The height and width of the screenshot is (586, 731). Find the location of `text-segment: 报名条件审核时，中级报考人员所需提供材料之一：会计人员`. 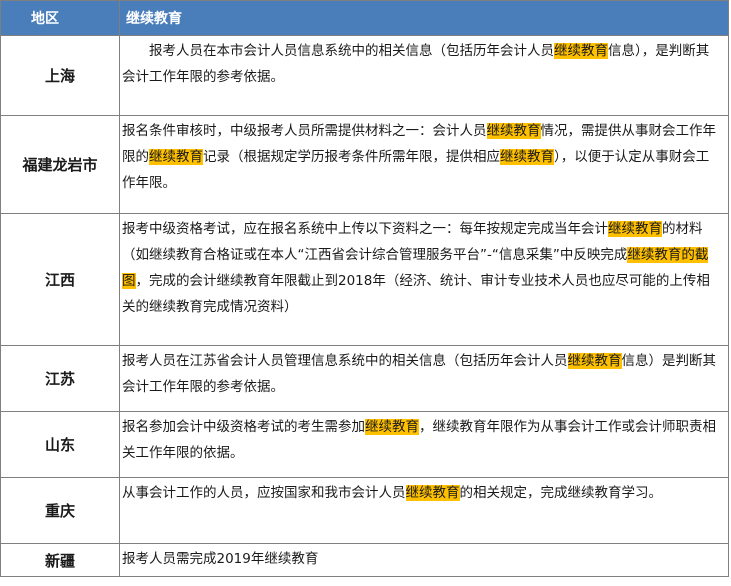

text-segment: 报名条件审核时，中级报考人员所需提供材料之一：会计人员 is located at coordinates (304, 131).